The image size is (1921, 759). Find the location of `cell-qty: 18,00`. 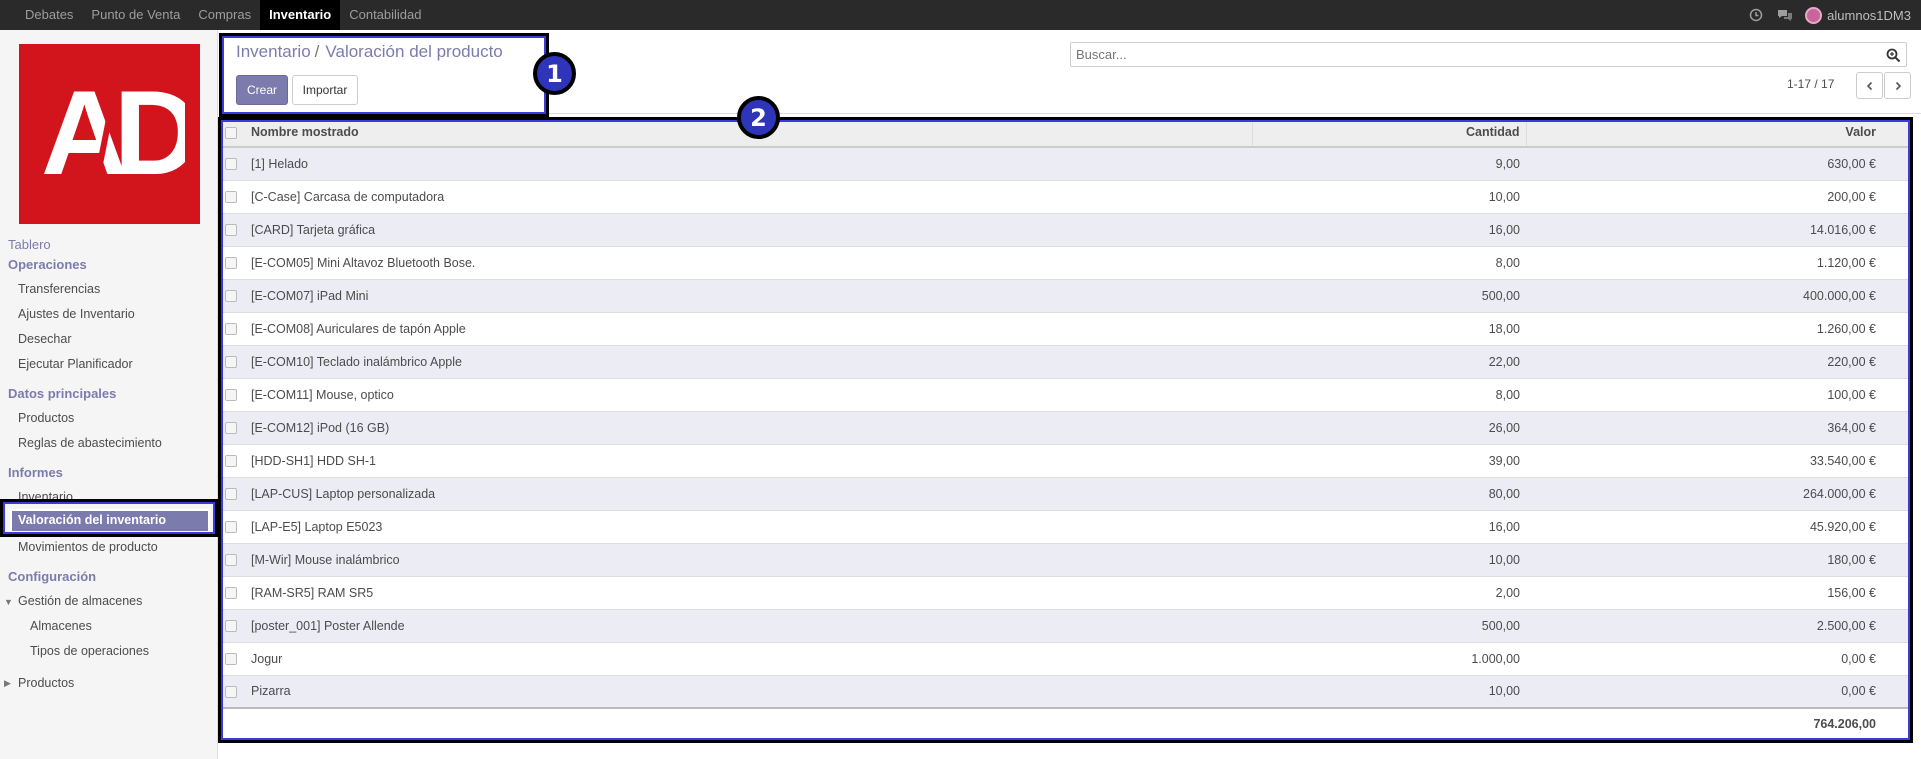

cell-qty: 18,00 is located at coordinates (1389, 328).